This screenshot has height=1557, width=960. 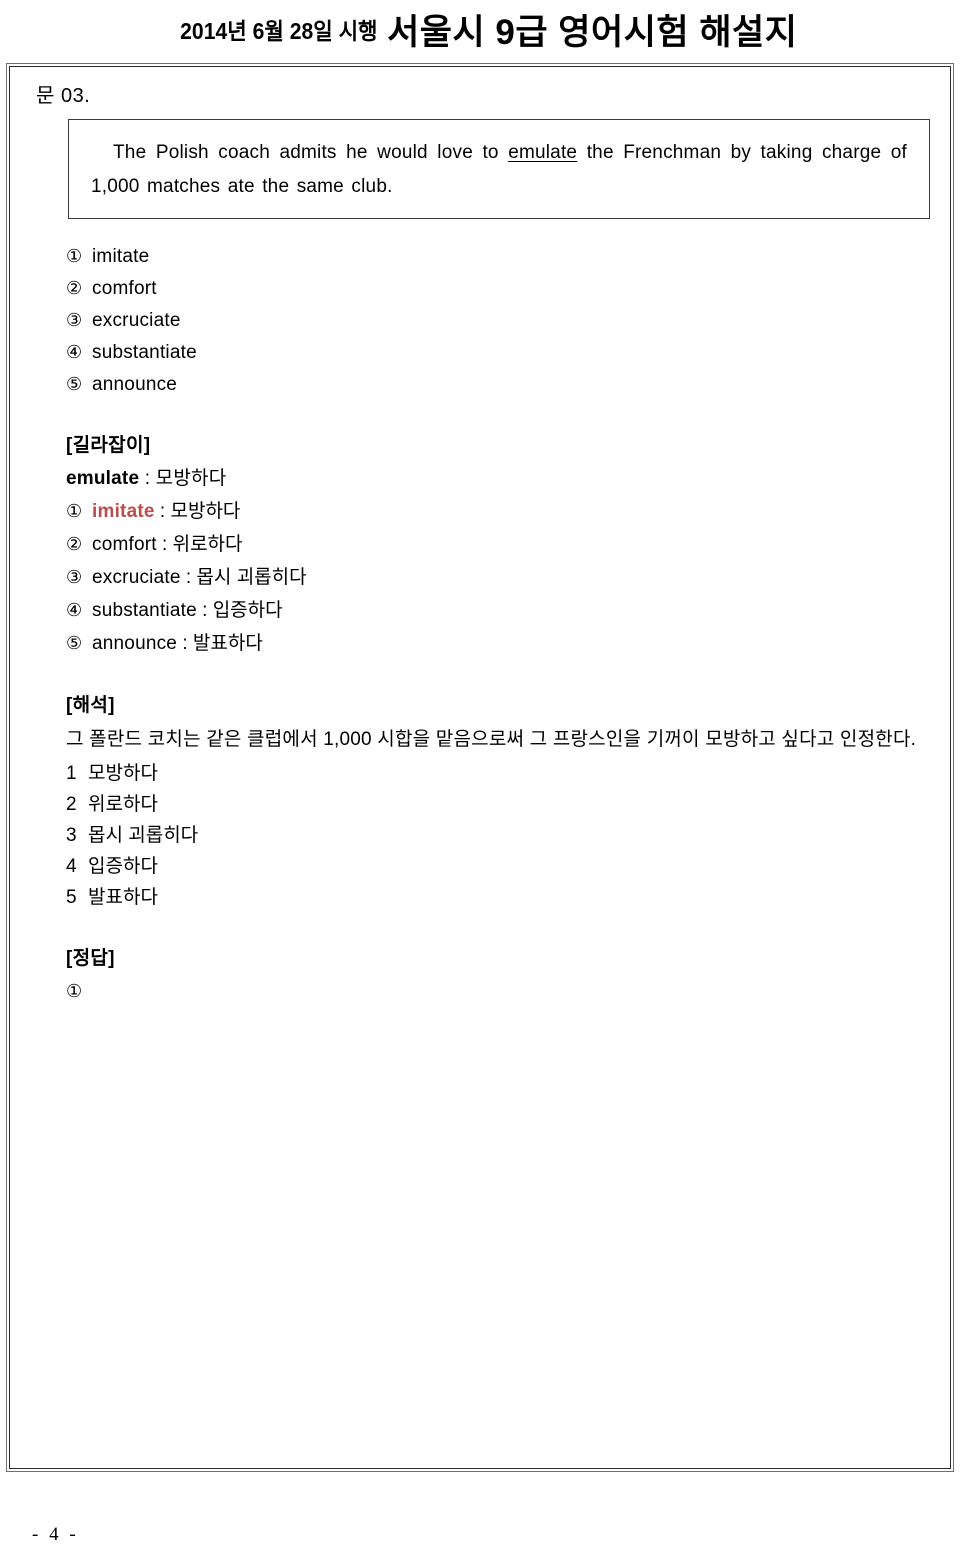 What do you see at coordinates (74, 288) in the screenshot?
I see `choice-number: ②` at bounding box center [74, 288].